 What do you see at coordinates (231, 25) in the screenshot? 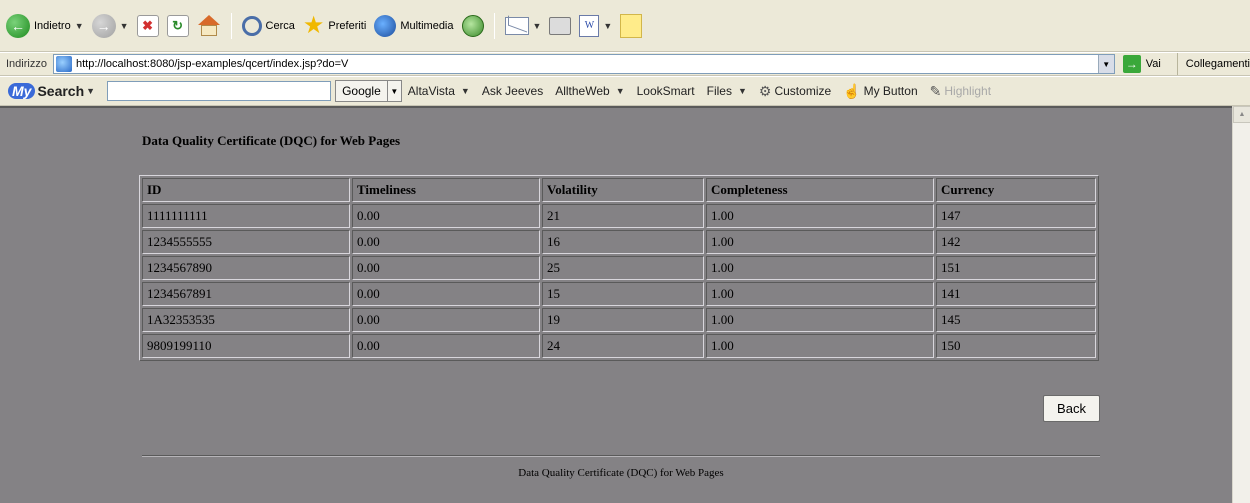
I see `toolbar-separator` at bounding box center [231, 25].